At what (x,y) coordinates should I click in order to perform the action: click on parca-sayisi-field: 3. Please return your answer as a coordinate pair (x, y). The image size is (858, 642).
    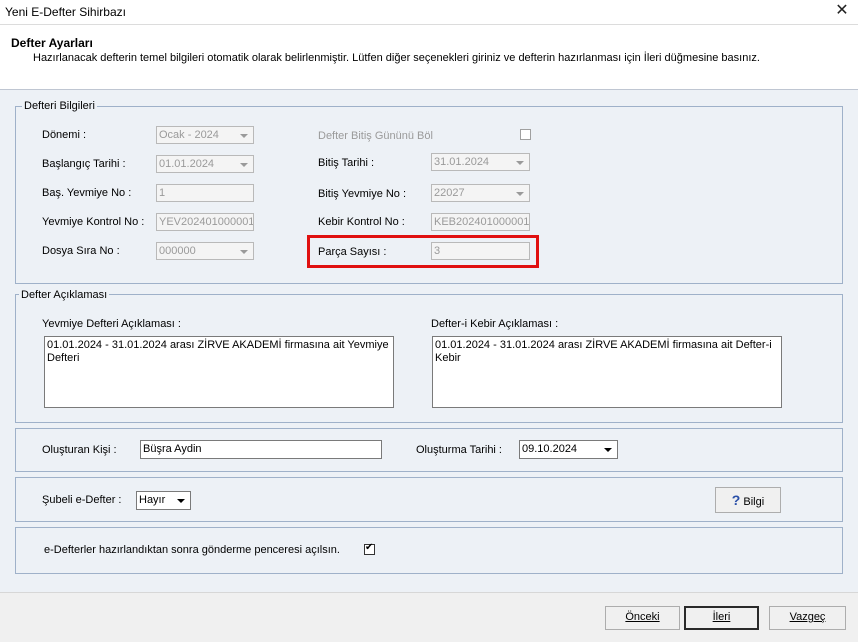
    Looking at the image, I should click on (480, 251).